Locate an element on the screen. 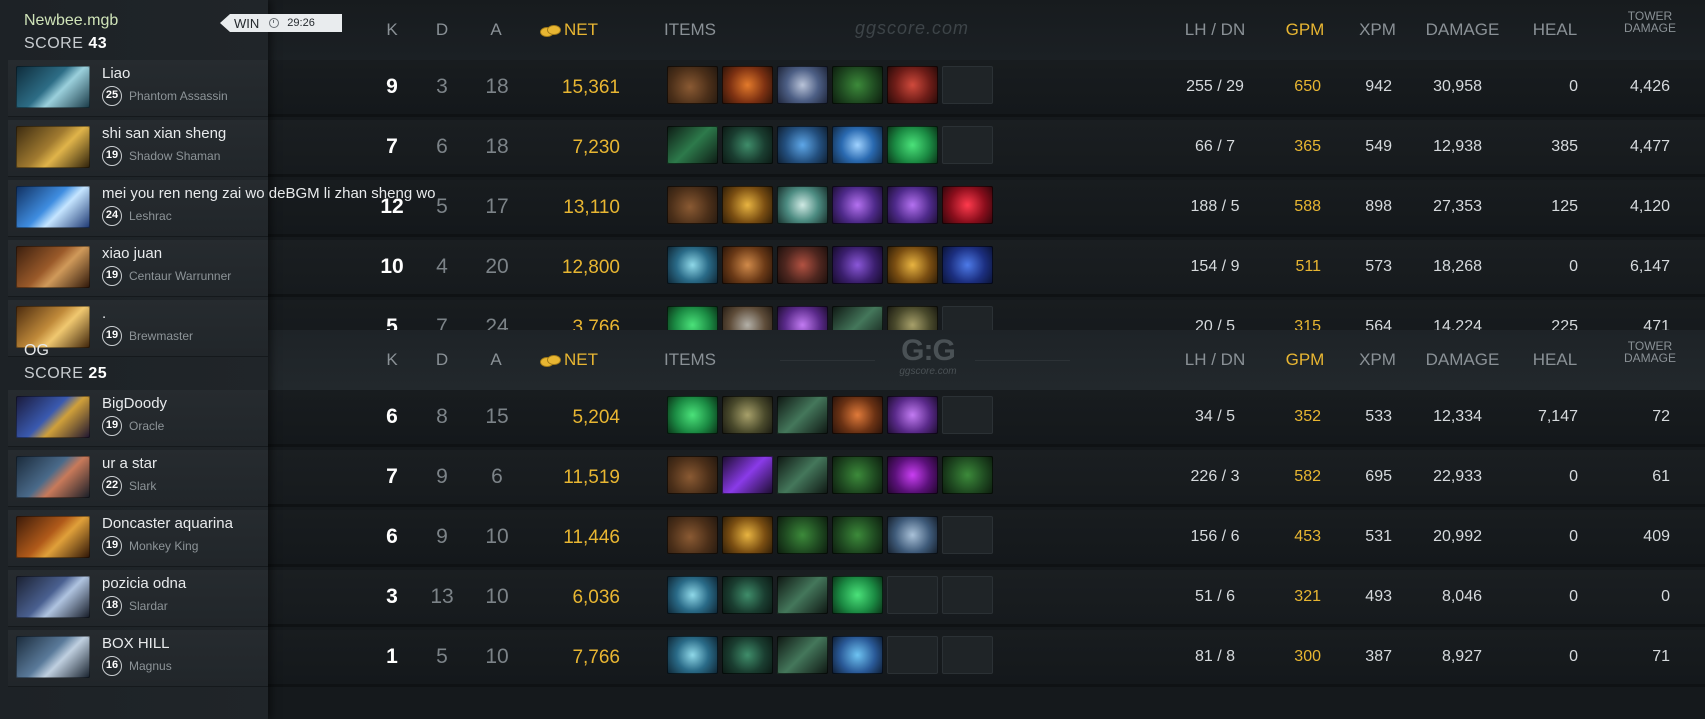  player-name: pozicia odna is located at coordinates (144, 583).